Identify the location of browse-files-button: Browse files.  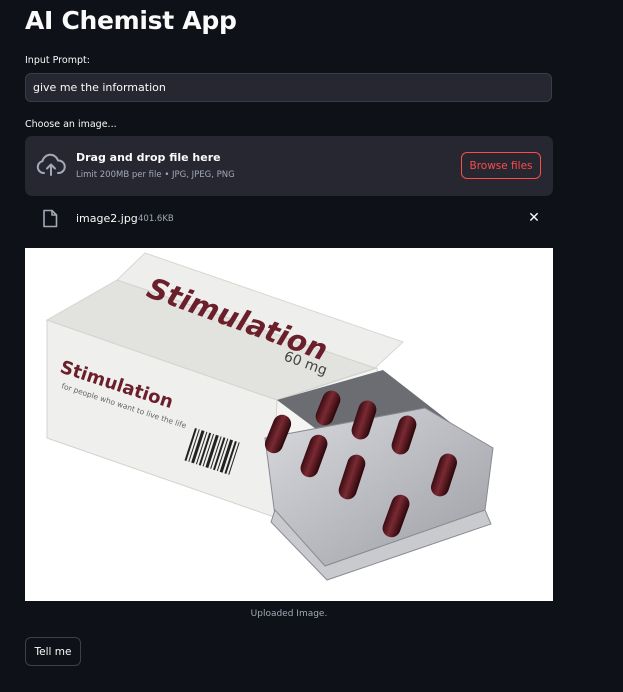
(501, 165).